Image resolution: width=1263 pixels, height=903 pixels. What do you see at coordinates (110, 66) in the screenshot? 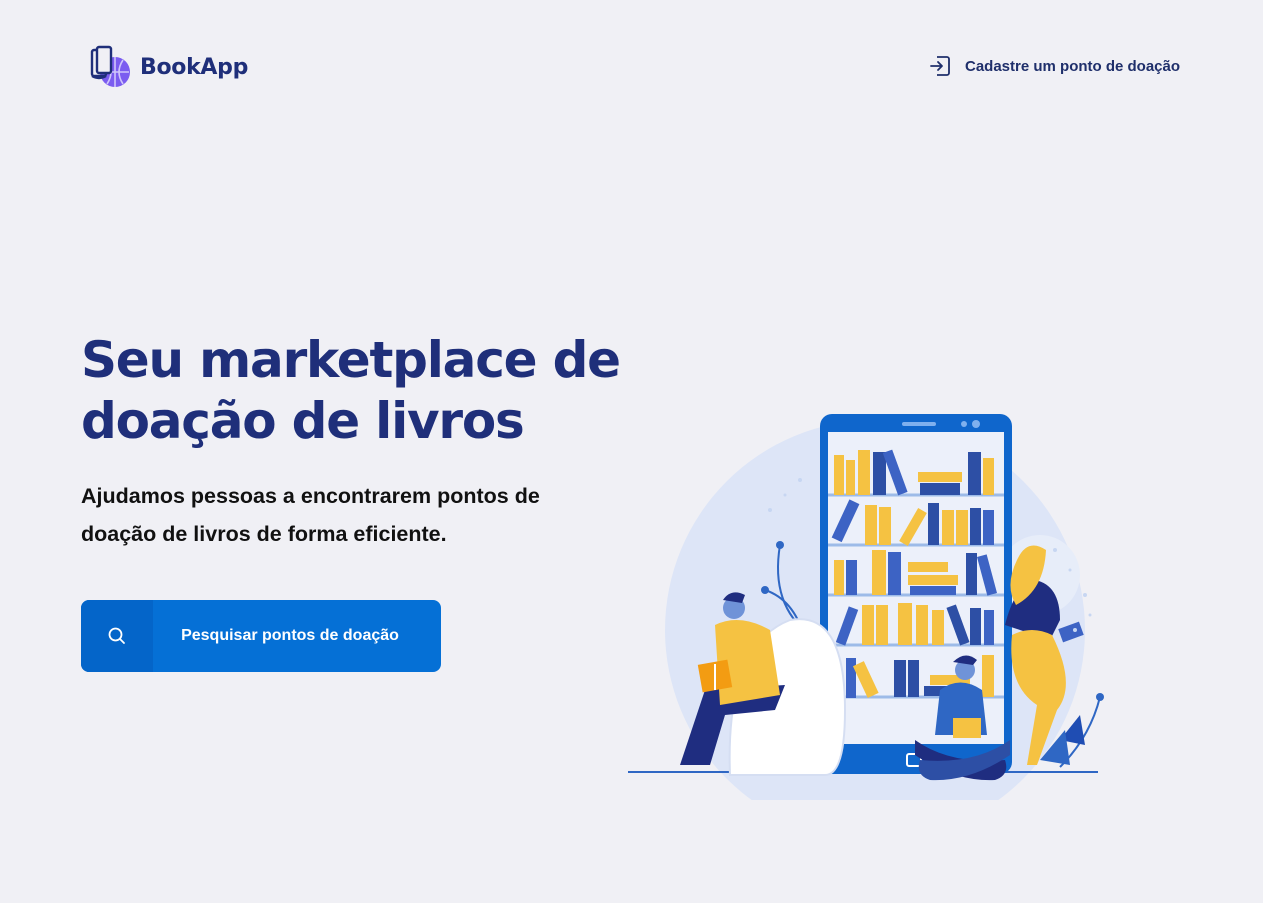
I see `book-globe-logo-icon` at bounding box center [110, 66].